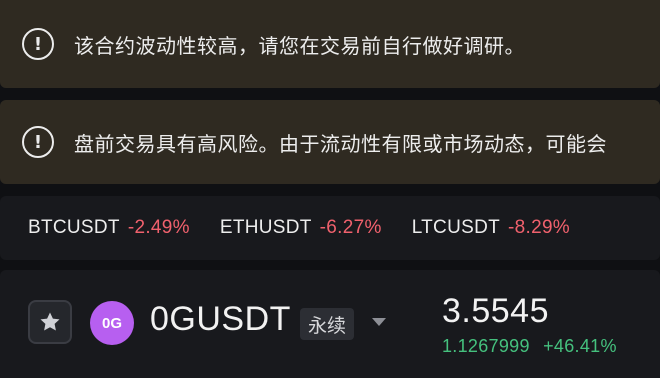 This screenshot has width=660, height=378. I want to click on ticker-symbol: ETHUSDT, so click(265, 227).